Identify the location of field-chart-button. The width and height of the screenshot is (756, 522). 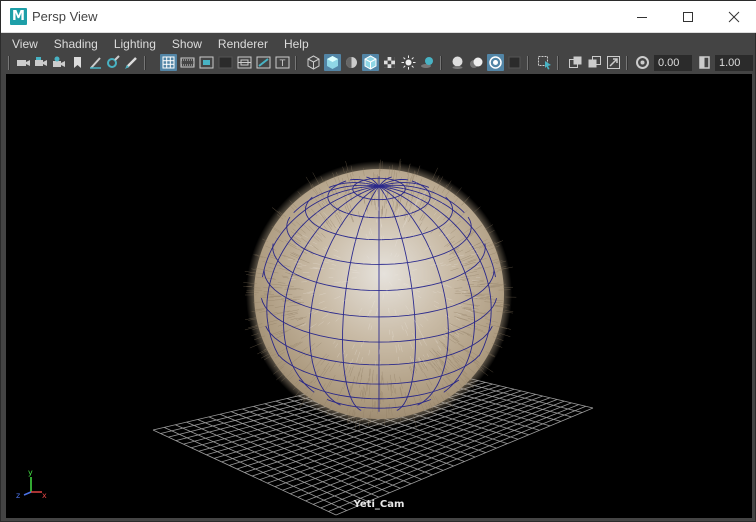
(244, 62).